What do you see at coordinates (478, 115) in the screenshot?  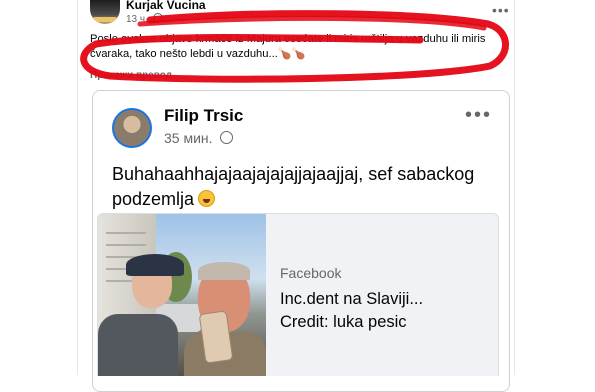 I see `shared-post-more-button: •••` at bounding box center [478, 115].